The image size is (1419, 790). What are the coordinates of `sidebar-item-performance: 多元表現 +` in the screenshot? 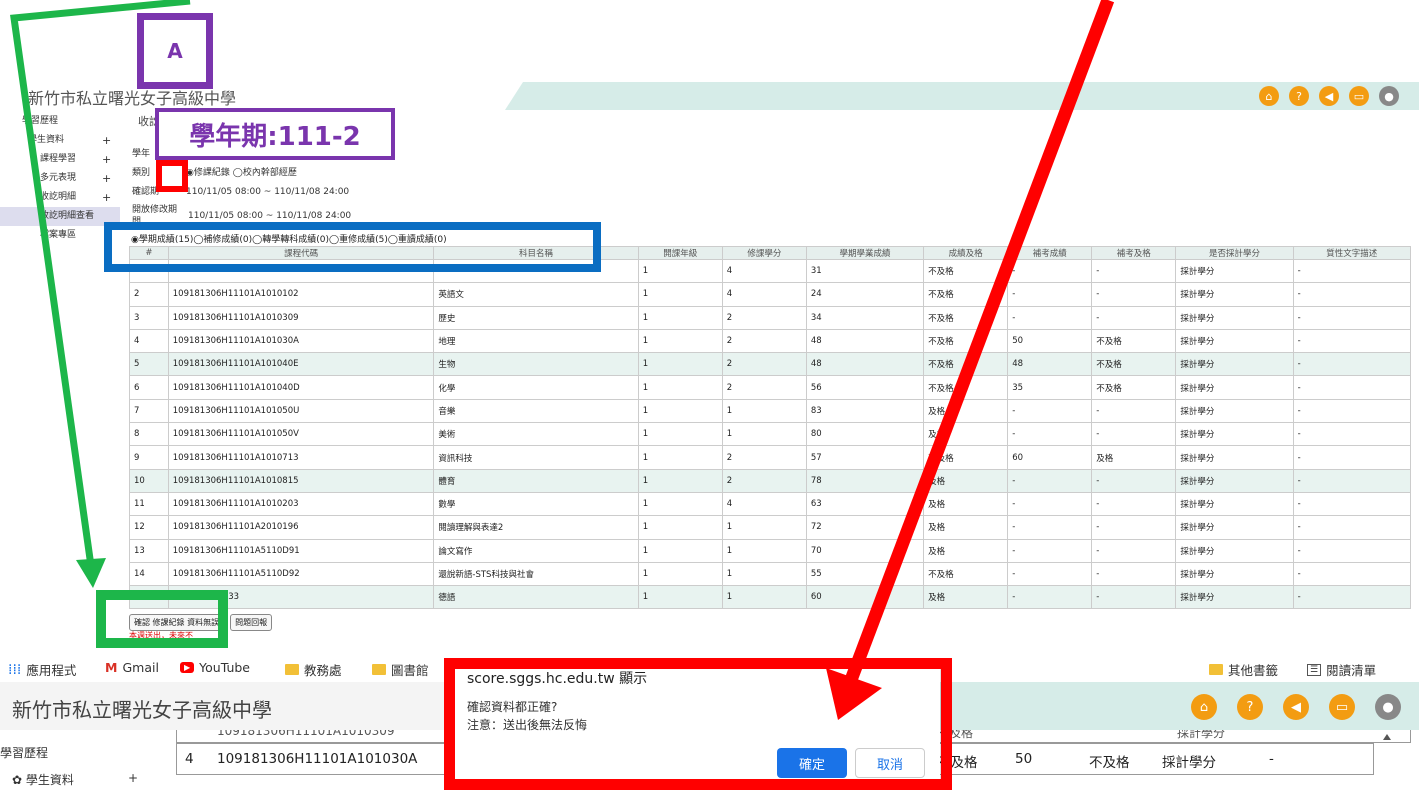 It's located at (60, 178).